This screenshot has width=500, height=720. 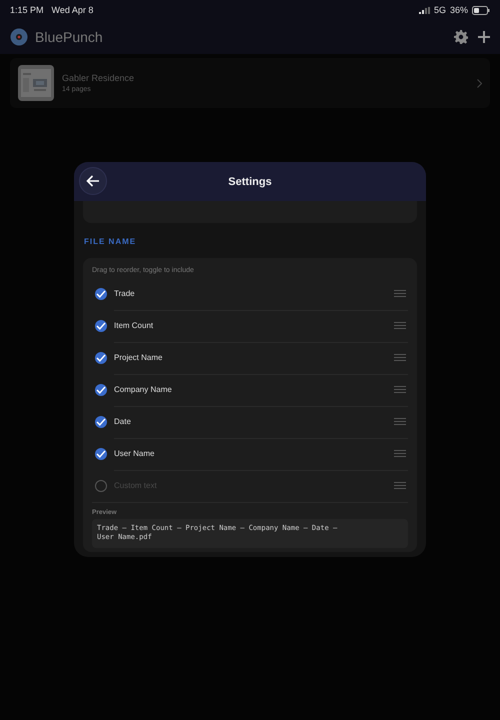 What do you see at coordinates (461, 37) in the screenshot?
I see `settings-icon` at bounding box center [461, 37].